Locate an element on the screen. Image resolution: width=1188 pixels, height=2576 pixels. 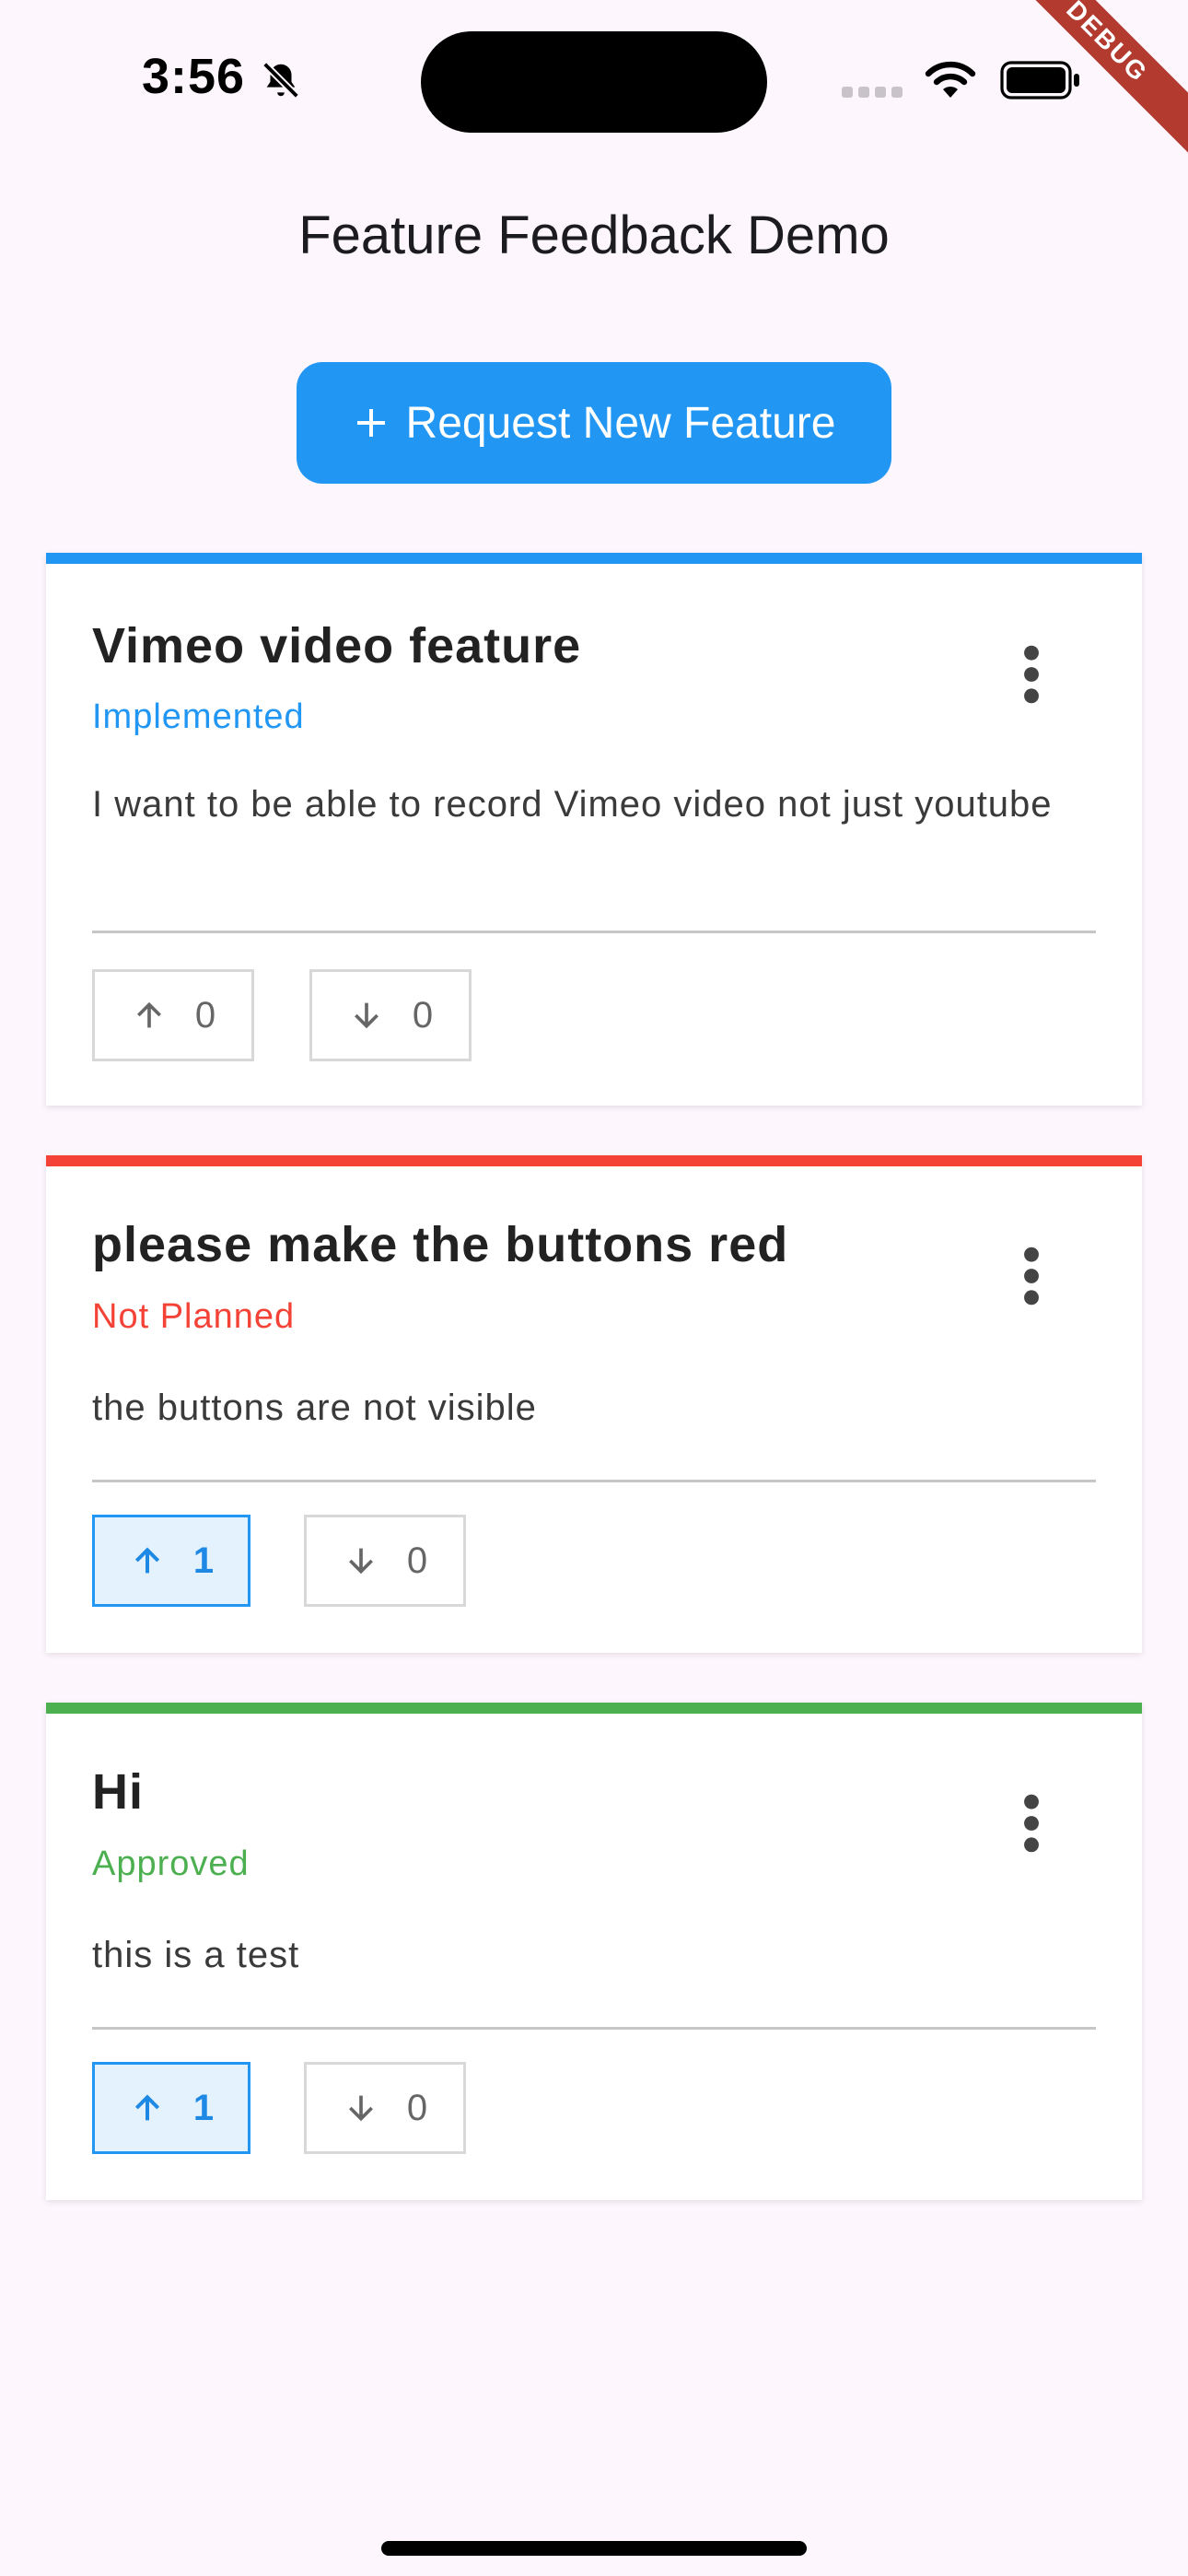
cellular-signal-icon is located at coordinates (872, 92).